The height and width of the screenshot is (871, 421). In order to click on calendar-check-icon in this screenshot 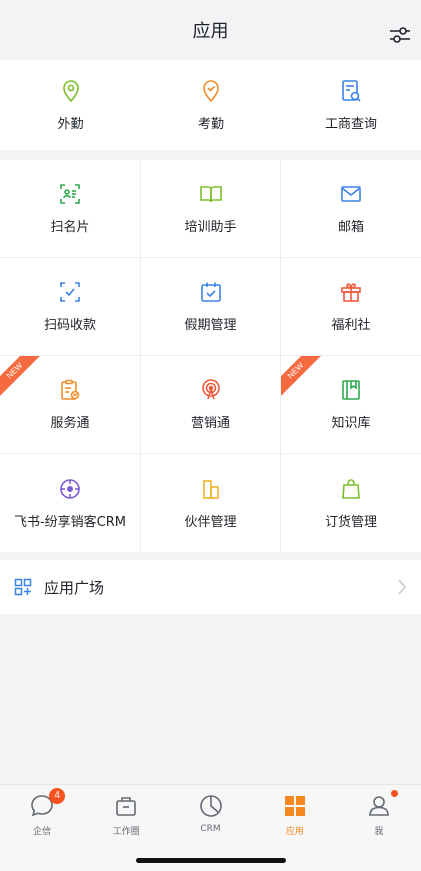, I will do `click(211, 292)`.